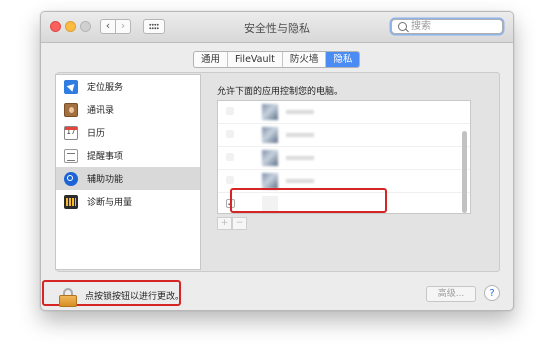 This screenshot has width=550, height=350. I want to click on sidebar-item-label: 诊断与用量, so click(110, 203).